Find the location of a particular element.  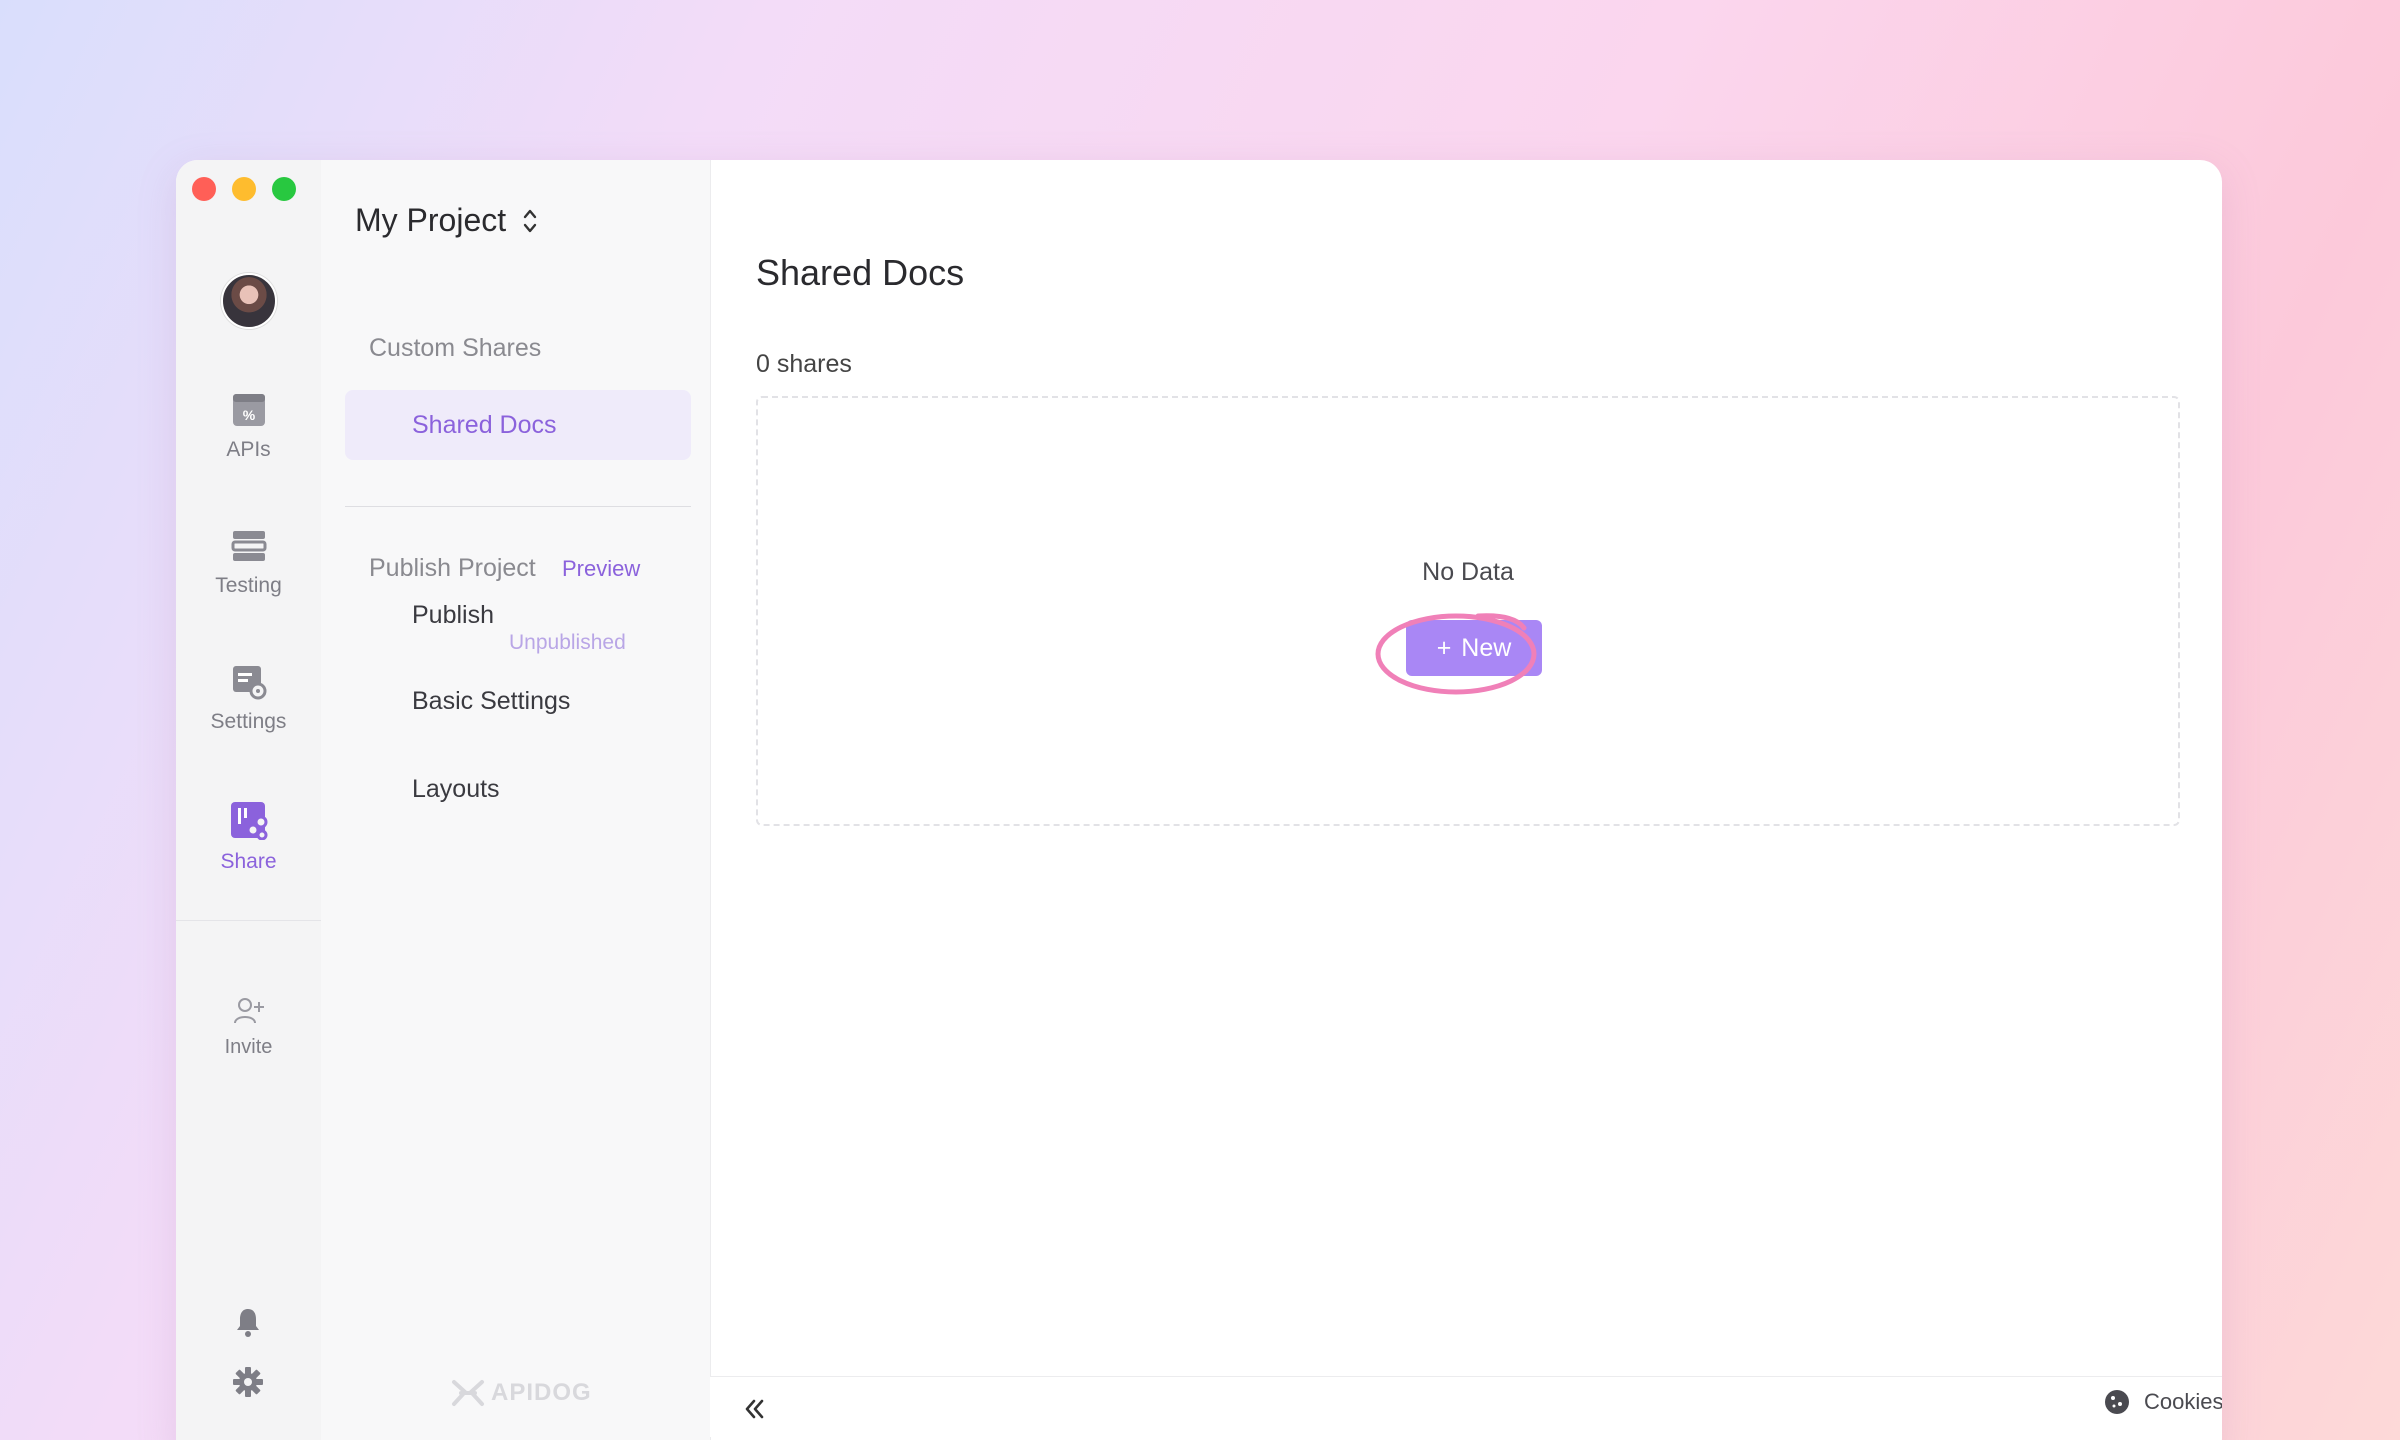

nav-label-basic-settings: Basic Settings is located at coordinates (491, 700).